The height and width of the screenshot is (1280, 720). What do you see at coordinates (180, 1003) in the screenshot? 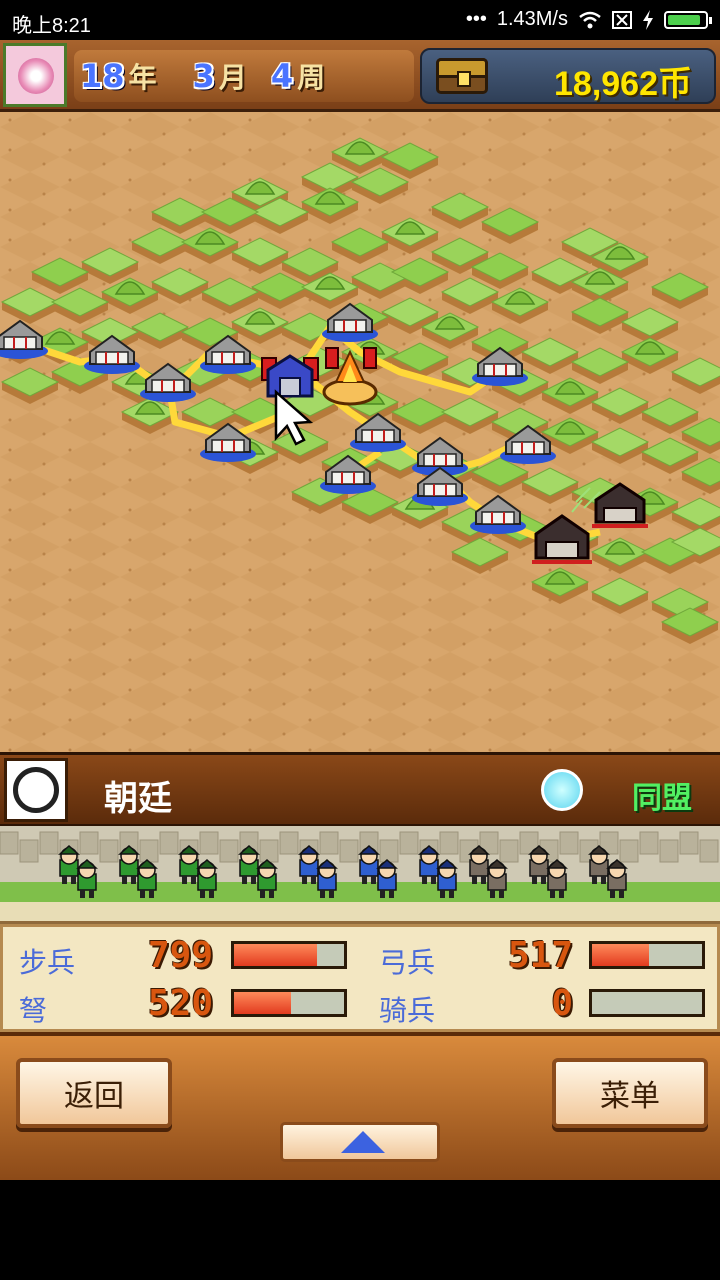
I see `crossbow-value: 520` at bounding box center [180, 1003].